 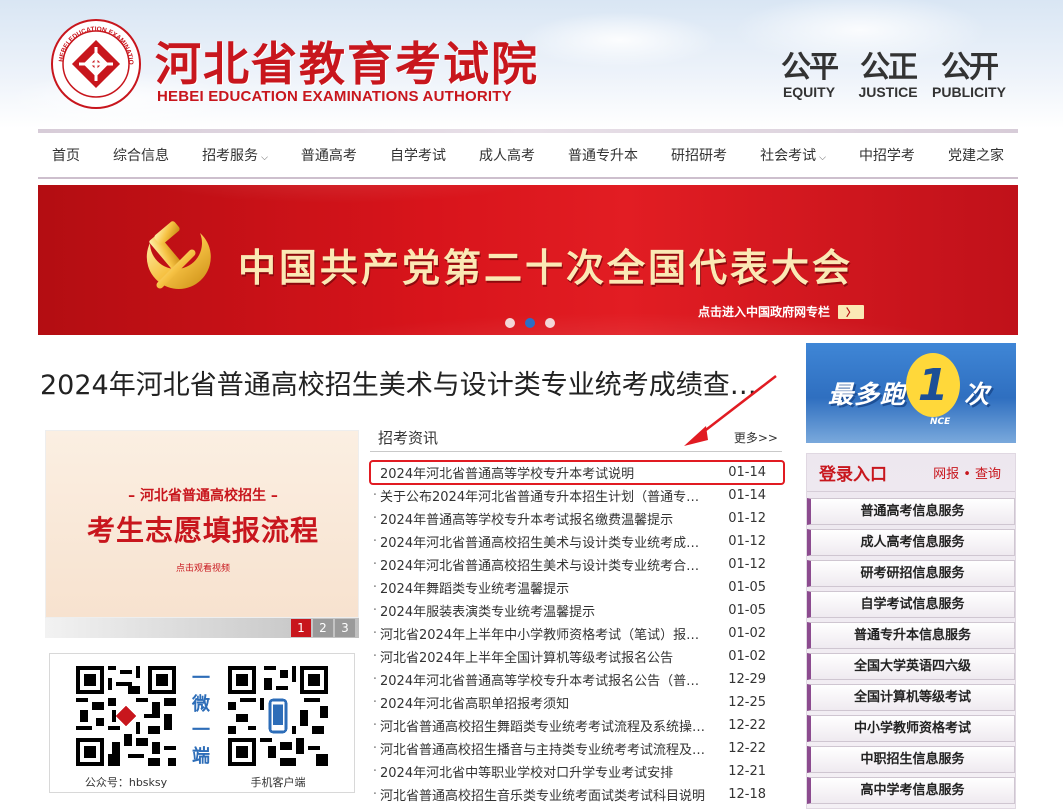 I want to click on nav-label: 综合信息, so click(x=141, y=156).